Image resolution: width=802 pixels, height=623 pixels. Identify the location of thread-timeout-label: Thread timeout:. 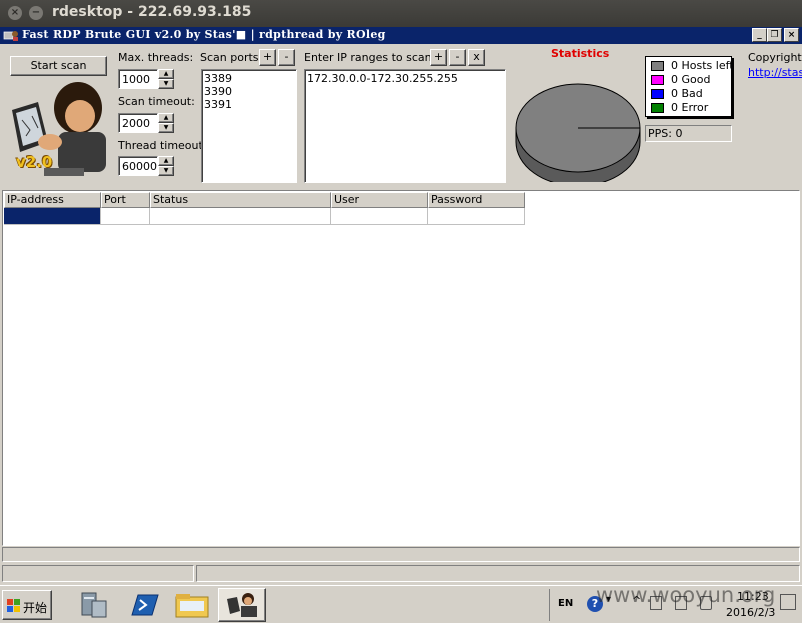
(162, 145).